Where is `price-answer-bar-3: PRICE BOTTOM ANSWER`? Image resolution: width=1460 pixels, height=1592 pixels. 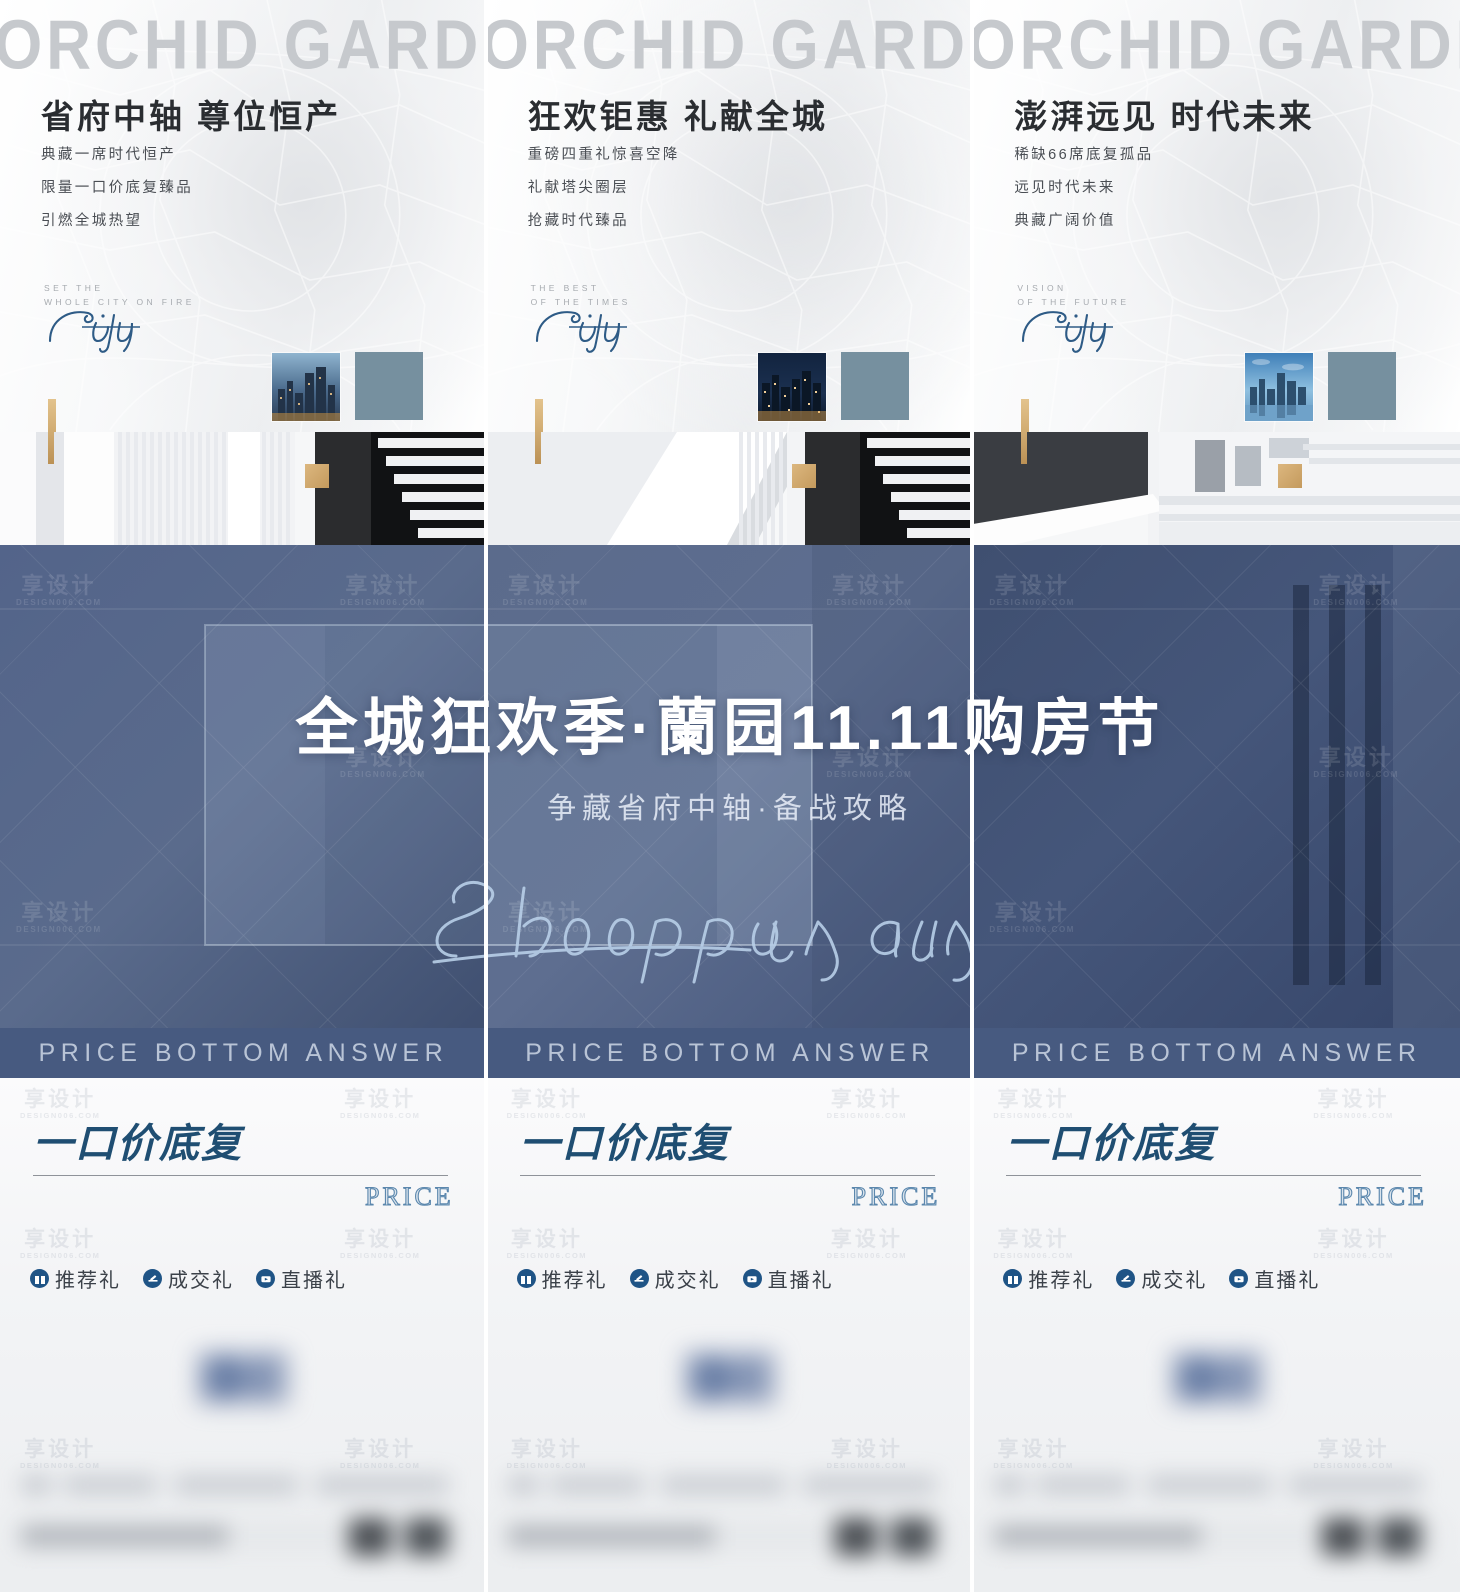
price-answer-bar-3: PRICE BOTTOM ANSWER is located at coordinates (1216, 1053).